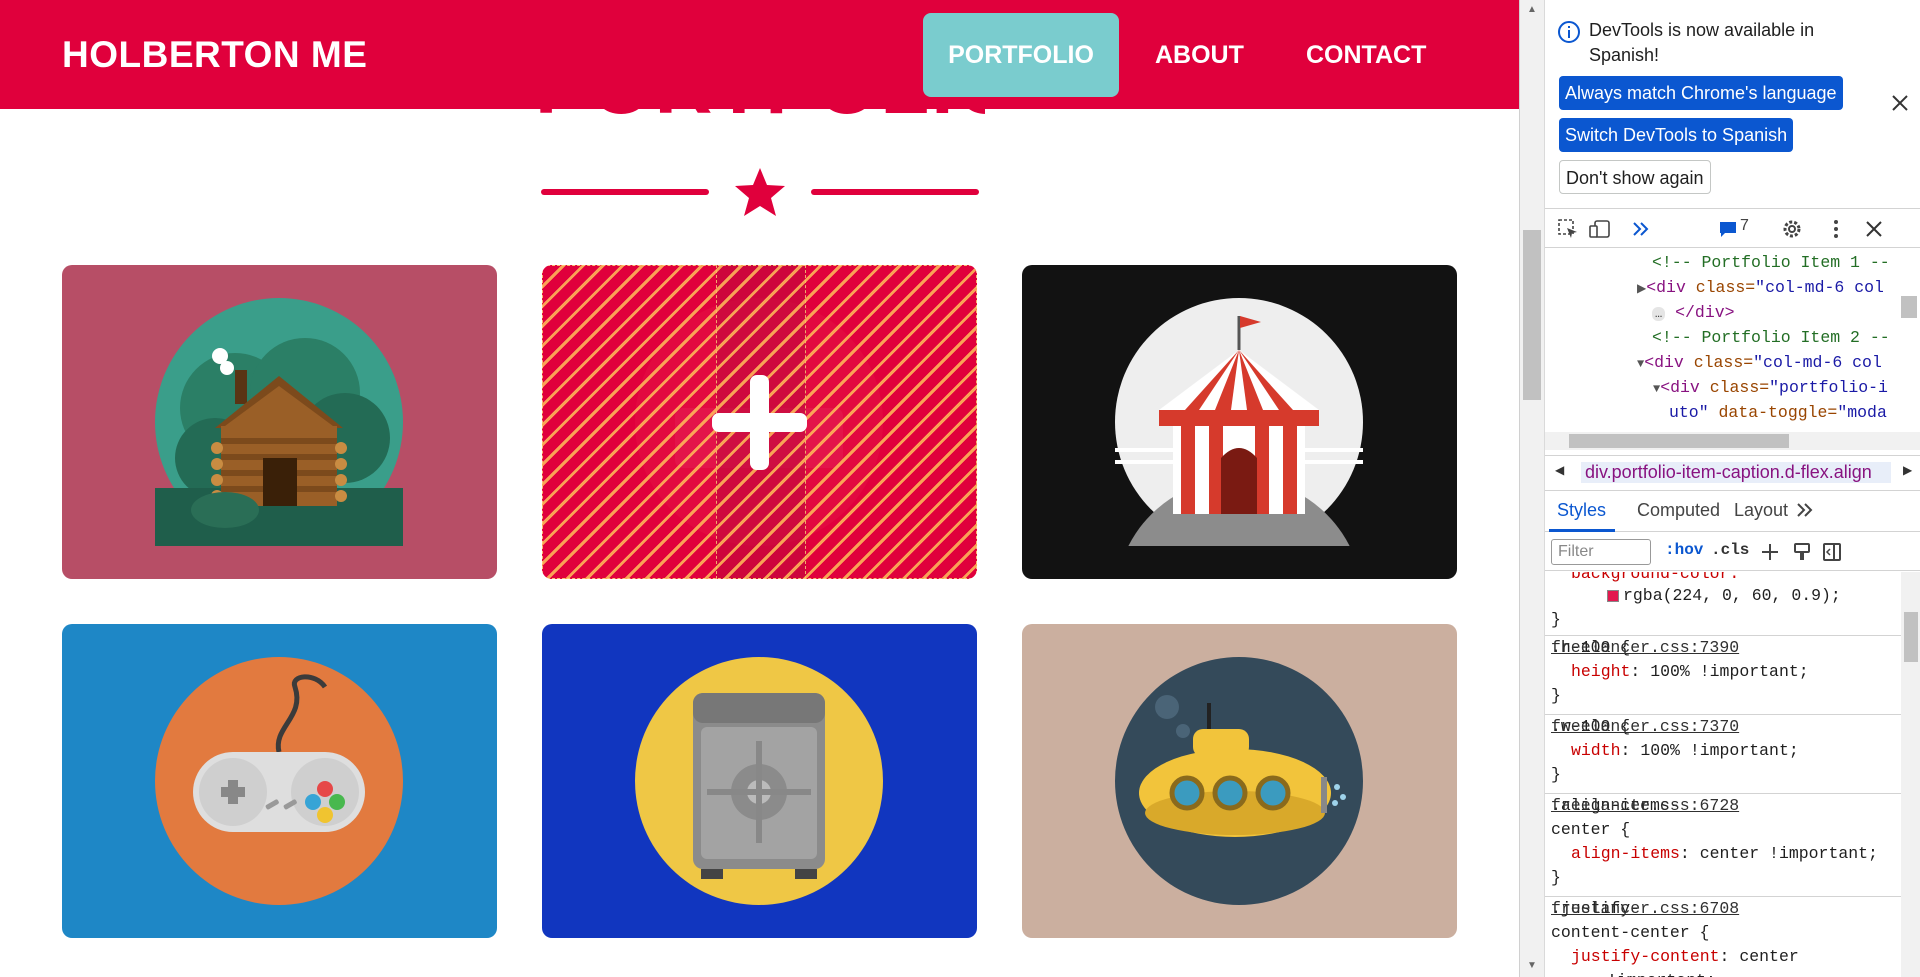  I want to click on tree-hscroll-thumb, so click(1679, 441).